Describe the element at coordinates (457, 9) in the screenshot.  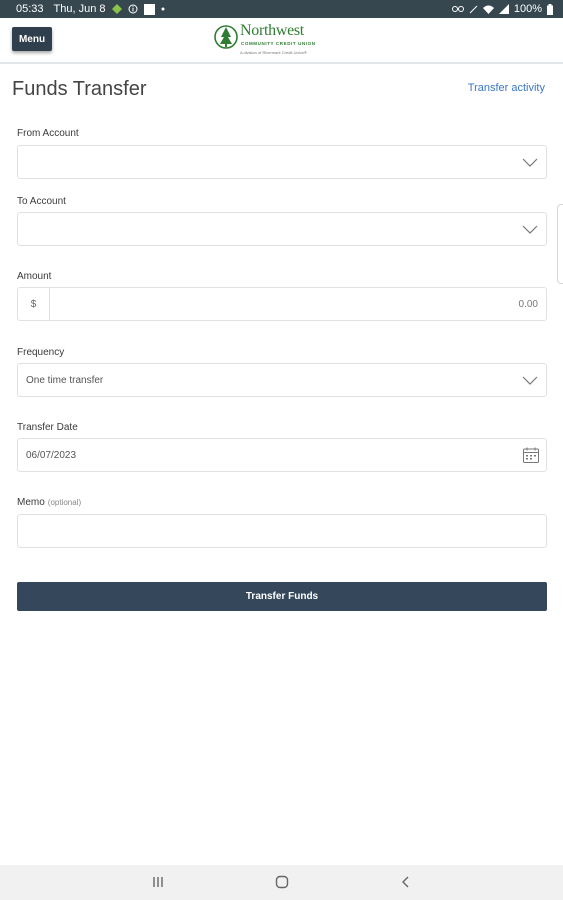
I see `link-icon` at that location.